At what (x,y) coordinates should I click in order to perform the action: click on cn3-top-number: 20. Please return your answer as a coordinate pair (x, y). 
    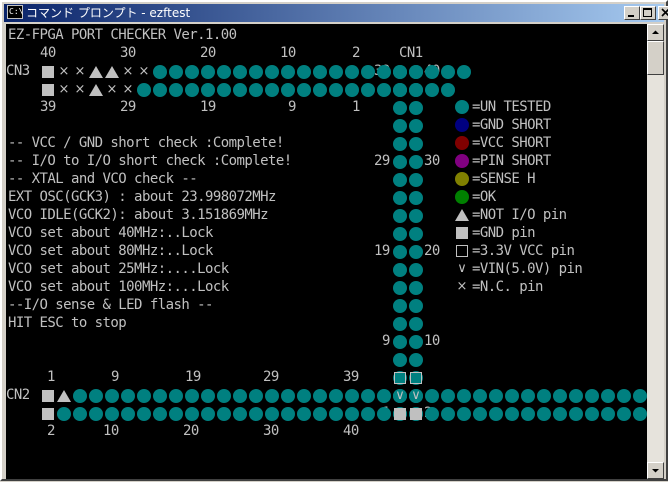
    Looking at the image, I should click on (208, 53).